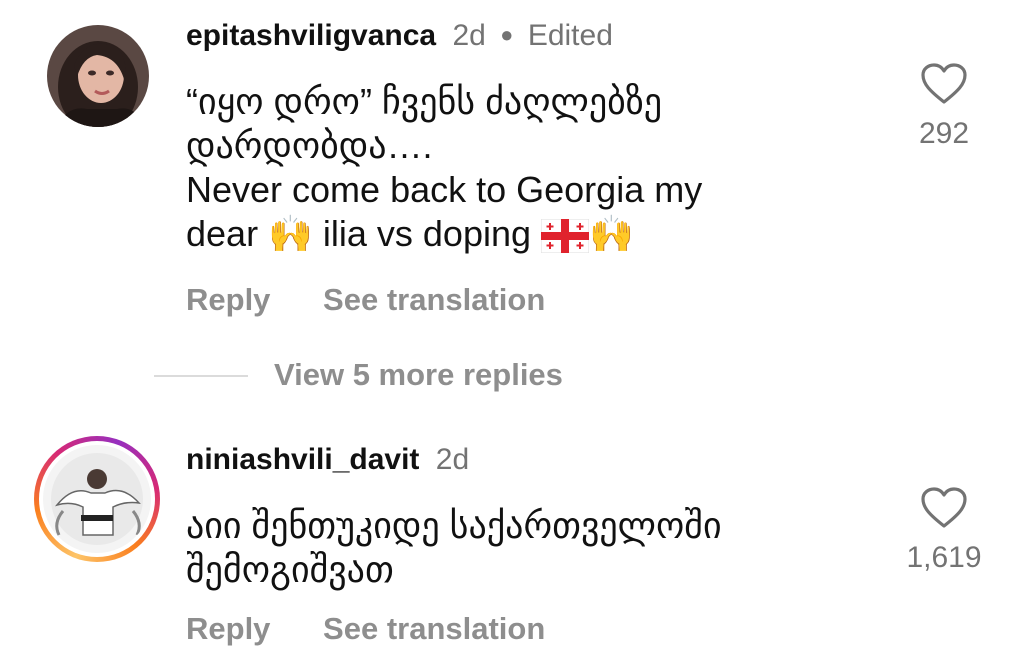 This screenshot has height=670, width=1024. I want to click on username: niniashvili_davit, so click(302, 459).